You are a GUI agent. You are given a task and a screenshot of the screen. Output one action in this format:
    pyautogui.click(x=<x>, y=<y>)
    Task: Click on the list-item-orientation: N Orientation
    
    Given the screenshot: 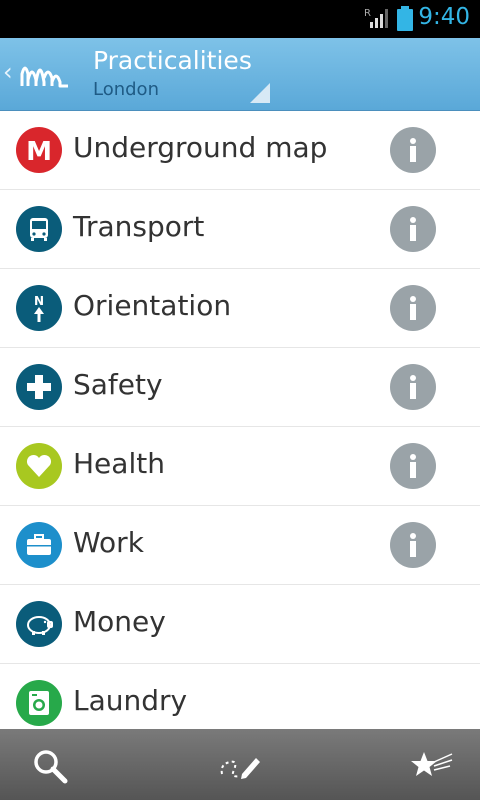 What is the action you would take?
    pyautogui.click(x=240, y=308)
    